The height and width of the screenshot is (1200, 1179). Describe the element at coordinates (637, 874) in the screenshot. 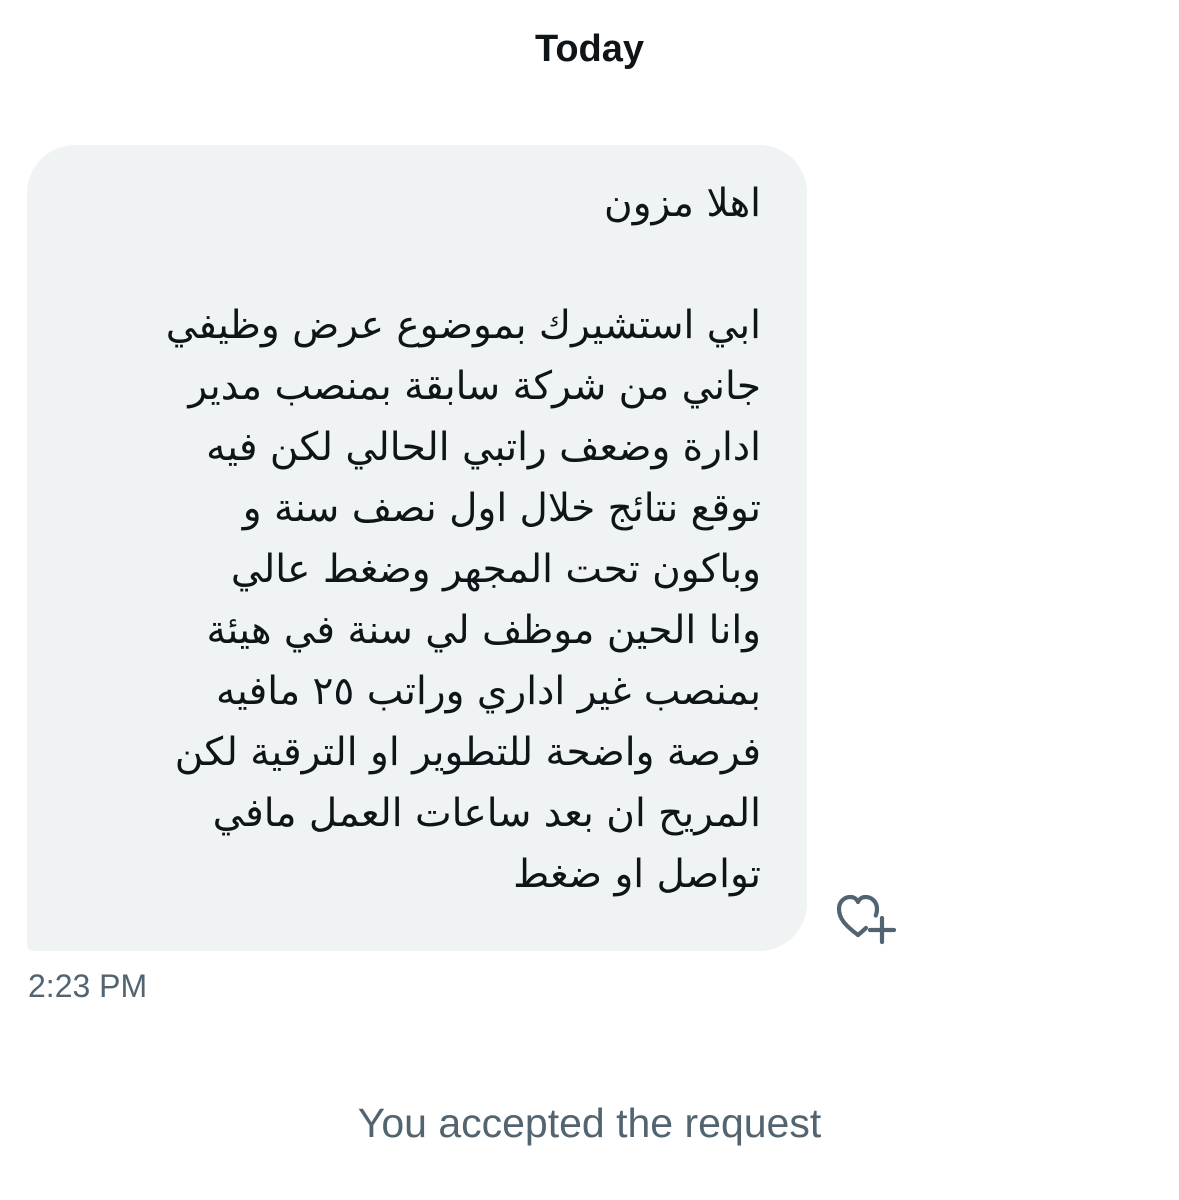

I see `message-line: تواصل او ضغط` at that location.